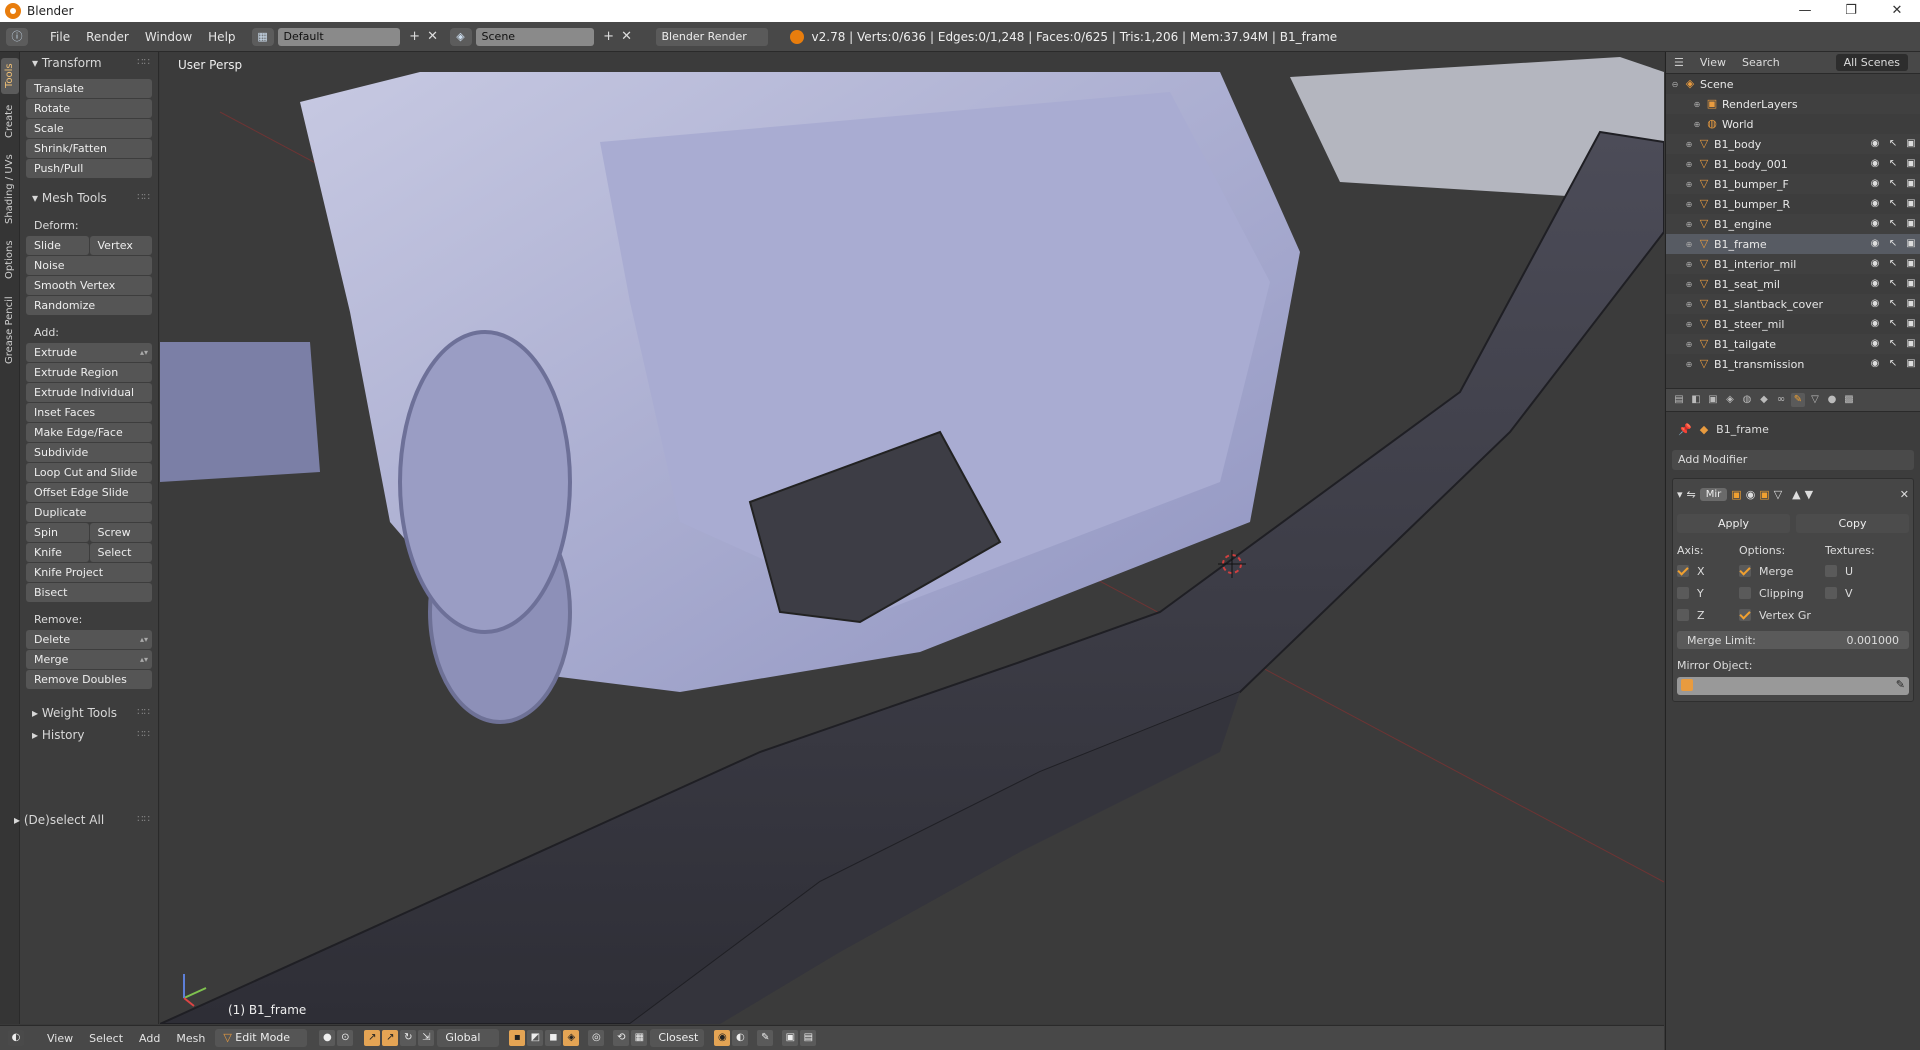 The height and width of the screenshot is (1050, 1920). Describe the element at coordinates (1764, 400) in the screenshot. I see `object-tab-icon: ◆` at that location.